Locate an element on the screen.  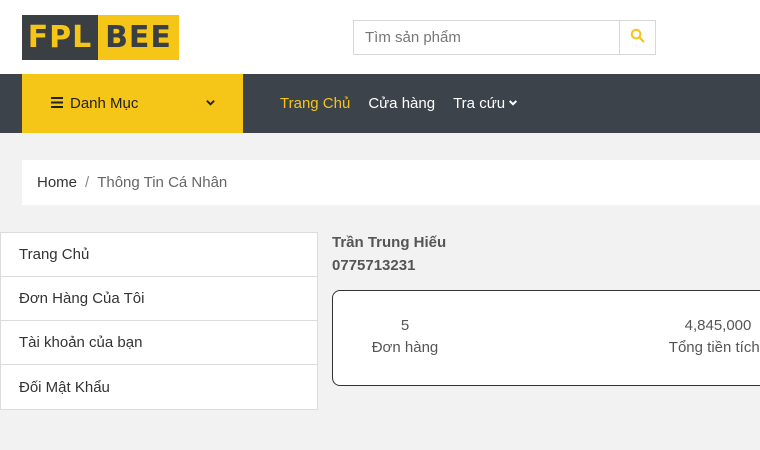
stat-total-spent: 4,845,000 Tổng tiền tích l is located at coordinates (706, 336).